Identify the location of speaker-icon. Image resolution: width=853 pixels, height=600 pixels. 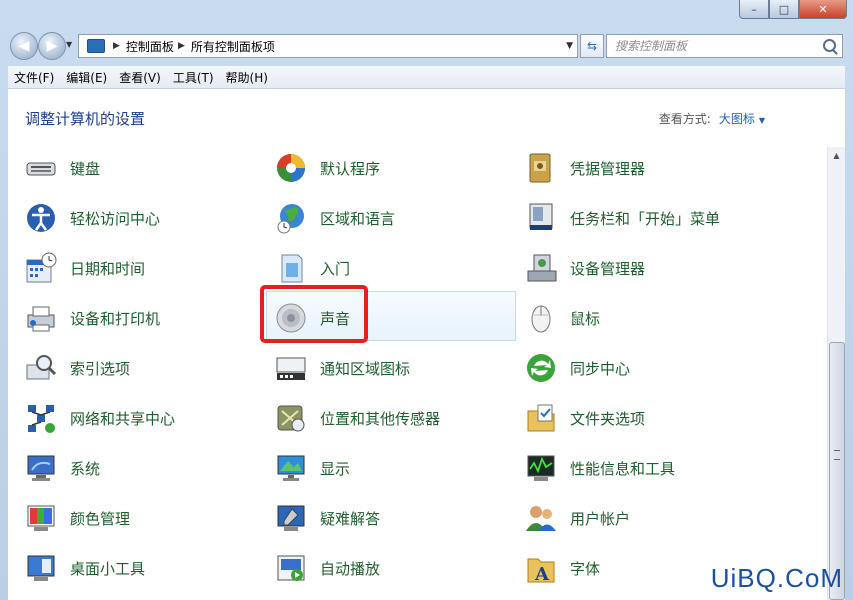
(291, 318).